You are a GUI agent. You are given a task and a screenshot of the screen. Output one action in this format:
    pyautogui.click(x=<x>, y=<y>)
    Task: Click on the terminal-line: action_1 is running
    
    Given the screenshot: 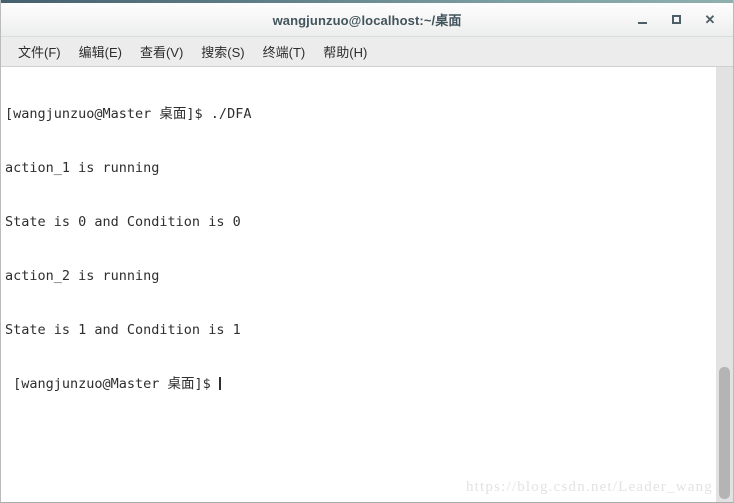 What is the action you would take?
    pyautogui.click(x=82, y=168)
    